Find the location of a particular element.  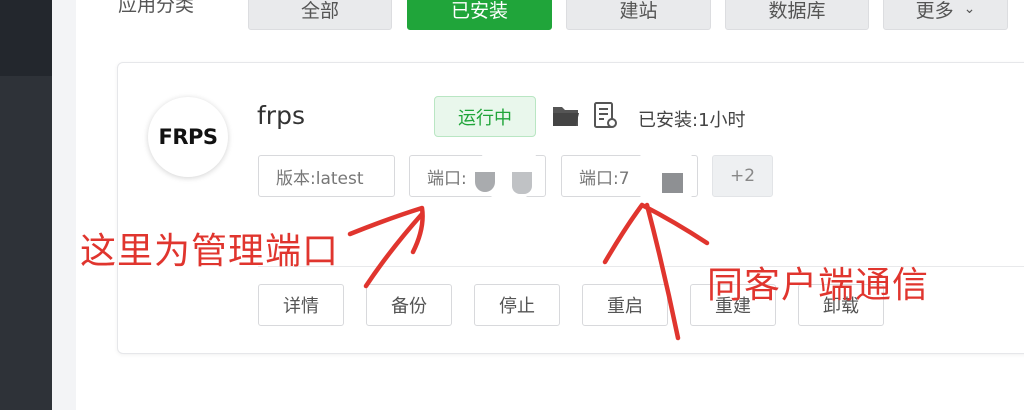

sidebar-gutter is located at coordinates (64, 205).